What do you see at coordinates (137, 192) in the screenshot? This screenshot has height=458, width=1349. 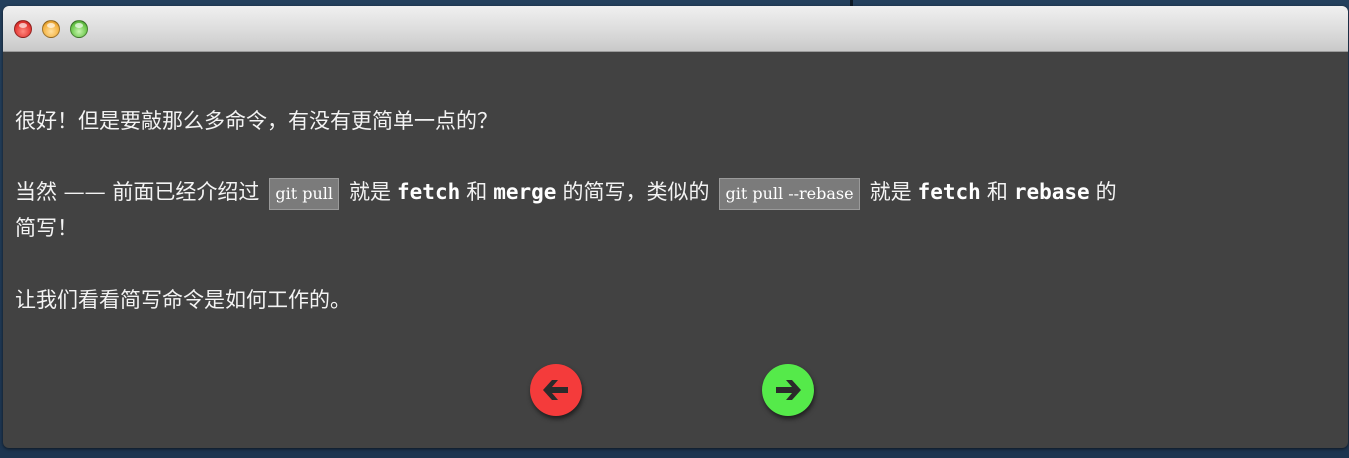 I see `paragraph-2-text-1: 当然 —— 前面已经介绍过` at bounding box center [137, 192].